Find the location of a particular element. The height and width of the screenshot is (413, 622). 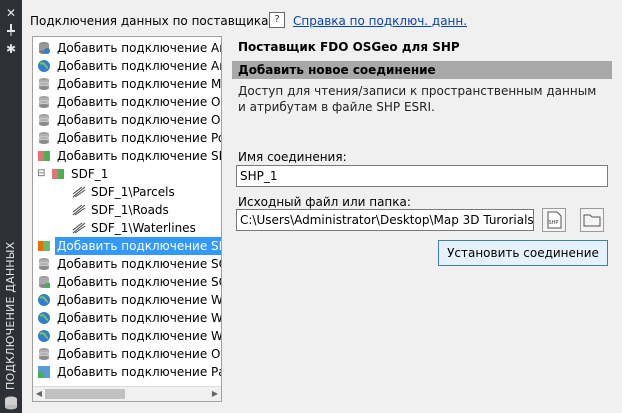

tree-item: Добавить подключение WMS is located at coordinates (127, 318).